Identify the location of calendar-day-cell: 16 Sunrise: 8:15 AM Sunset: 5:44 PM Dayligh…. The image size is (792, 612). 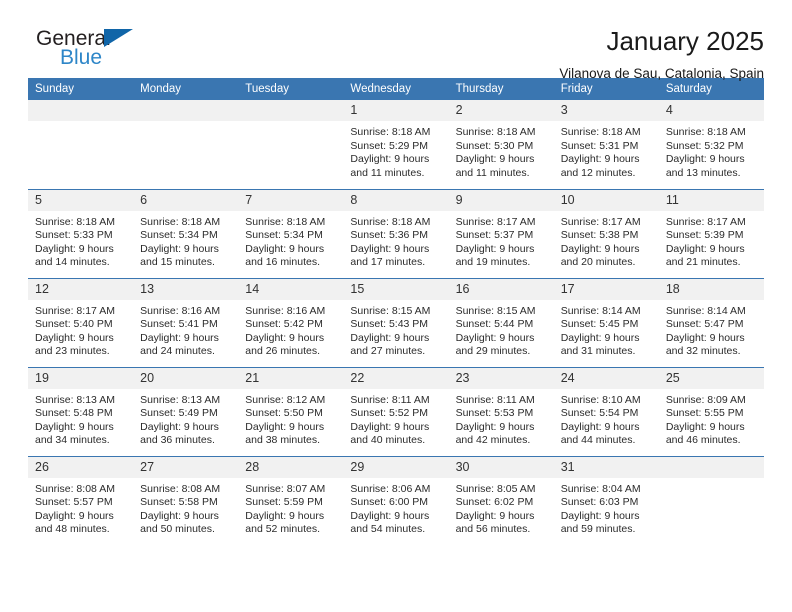
(501, 322).